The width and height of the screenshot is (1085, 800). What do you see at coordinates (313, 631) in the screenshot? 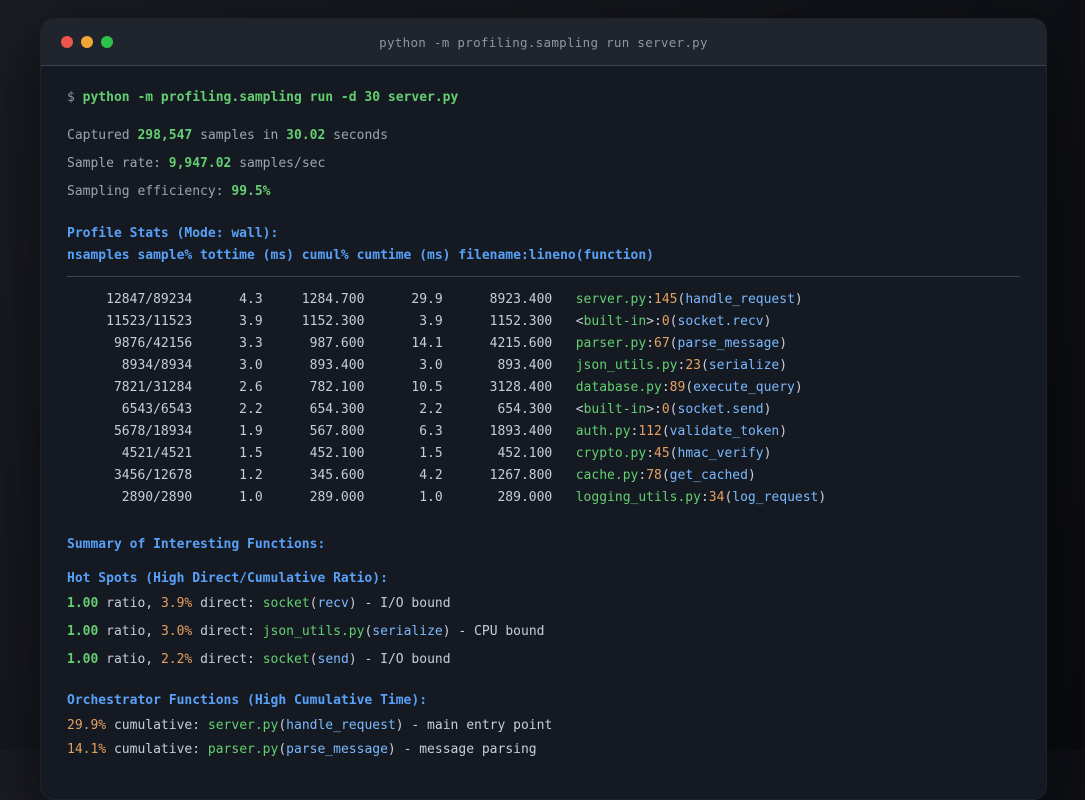
I see `text-segment: json_utils.py` at bounding box center [313, 631].